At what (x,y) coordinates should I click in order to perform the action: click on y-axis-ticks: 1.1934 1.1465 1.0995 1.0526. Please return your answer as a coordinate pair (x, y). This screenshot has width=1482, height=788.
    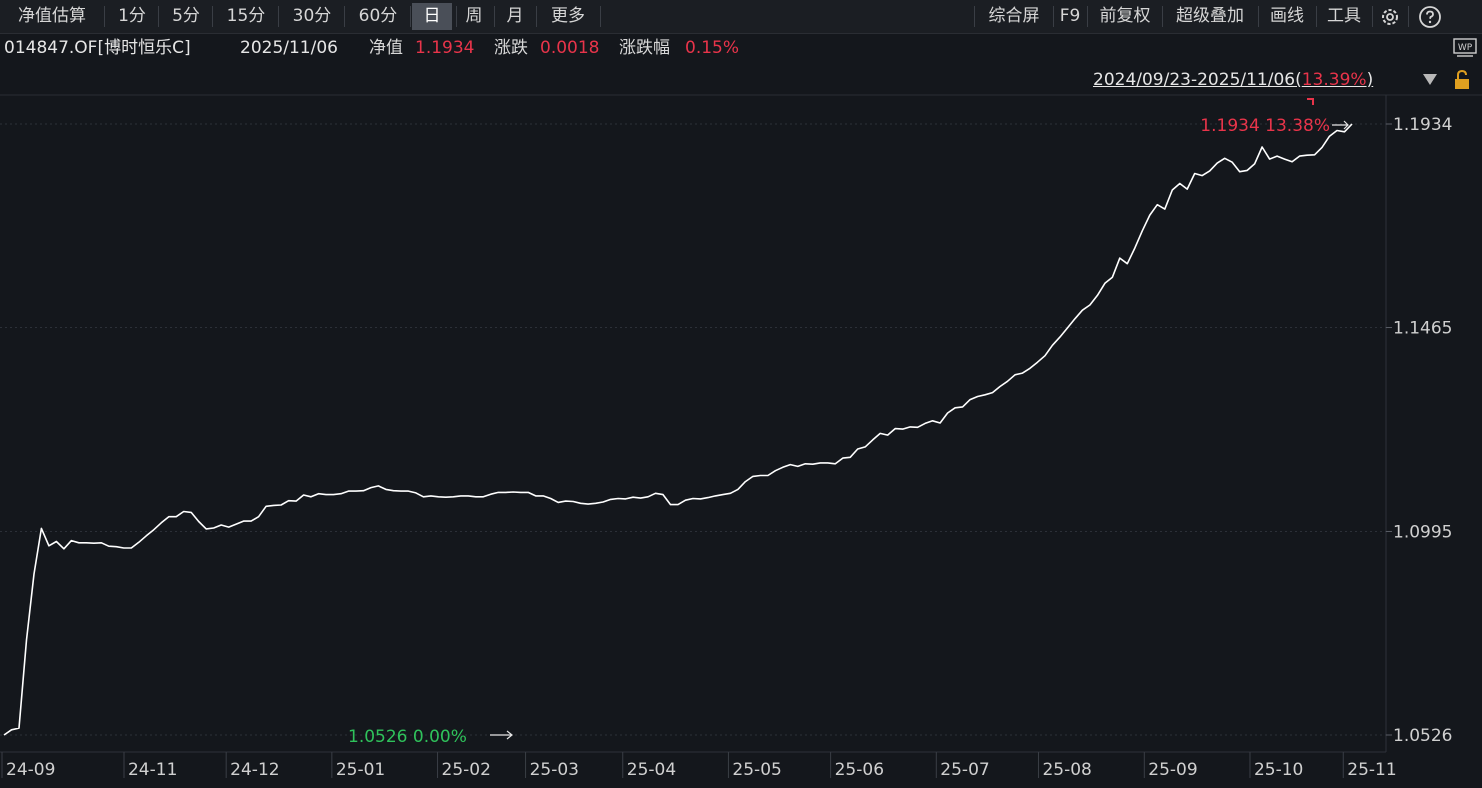
    Looking at the image, I should click on (1419, 430).